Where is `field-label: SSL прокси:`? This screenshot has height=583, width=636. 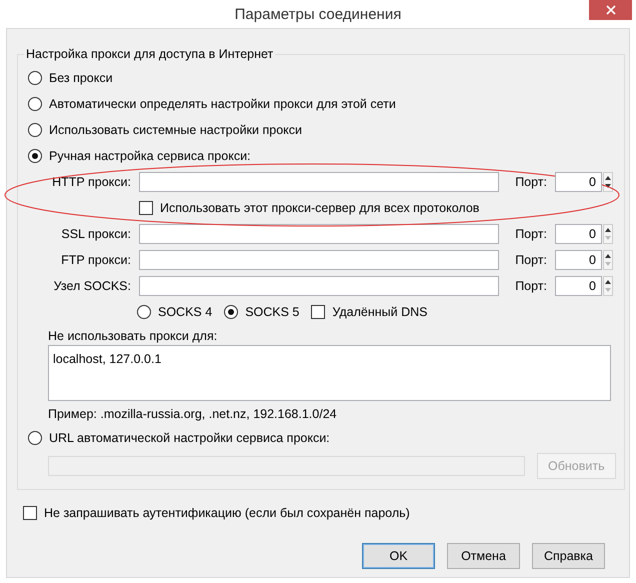
field-label: SSL прокси: is located at coordinates (95, 234).